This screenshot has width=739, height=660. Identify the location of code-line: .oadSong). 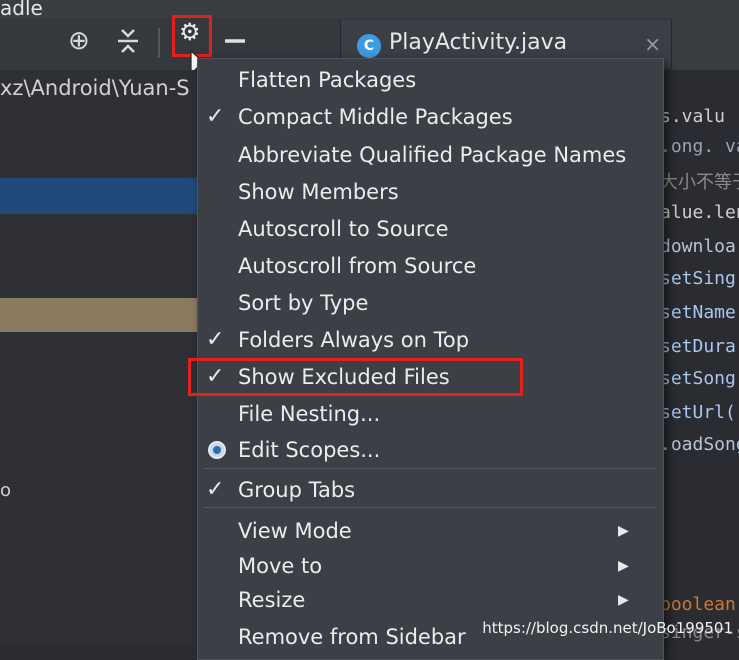
(699, 444).